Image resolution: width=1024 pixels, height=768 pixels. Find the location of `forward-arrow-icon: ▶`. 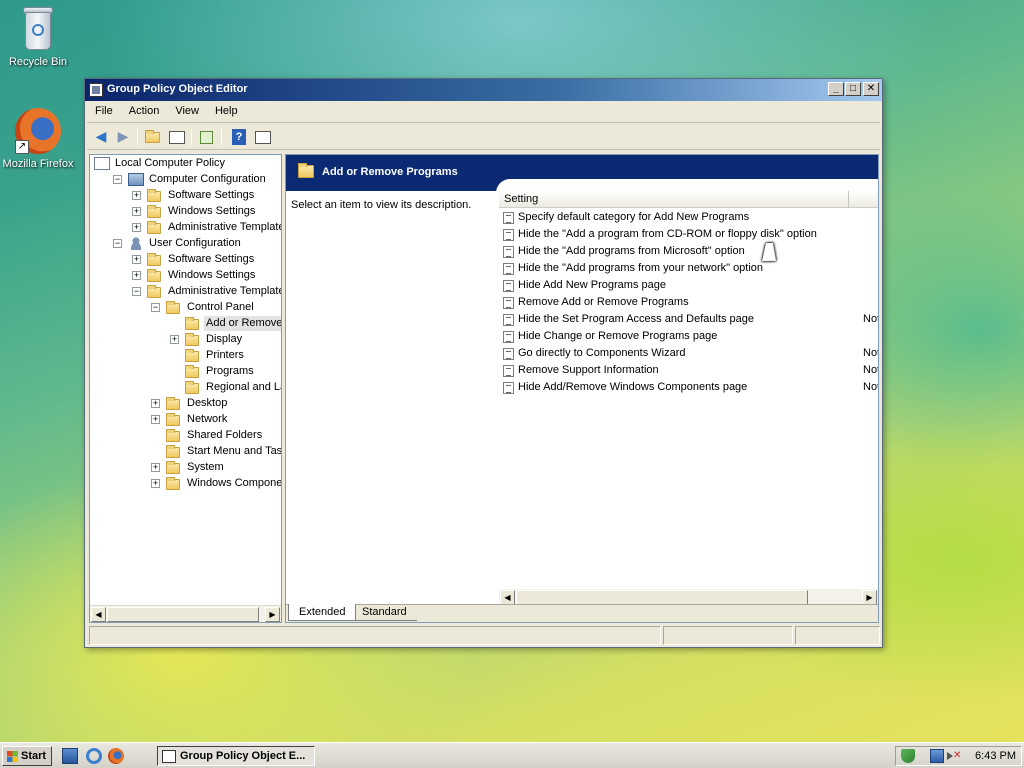

forward-arrow-icon: ▶ is located at coordinates (123, 137).